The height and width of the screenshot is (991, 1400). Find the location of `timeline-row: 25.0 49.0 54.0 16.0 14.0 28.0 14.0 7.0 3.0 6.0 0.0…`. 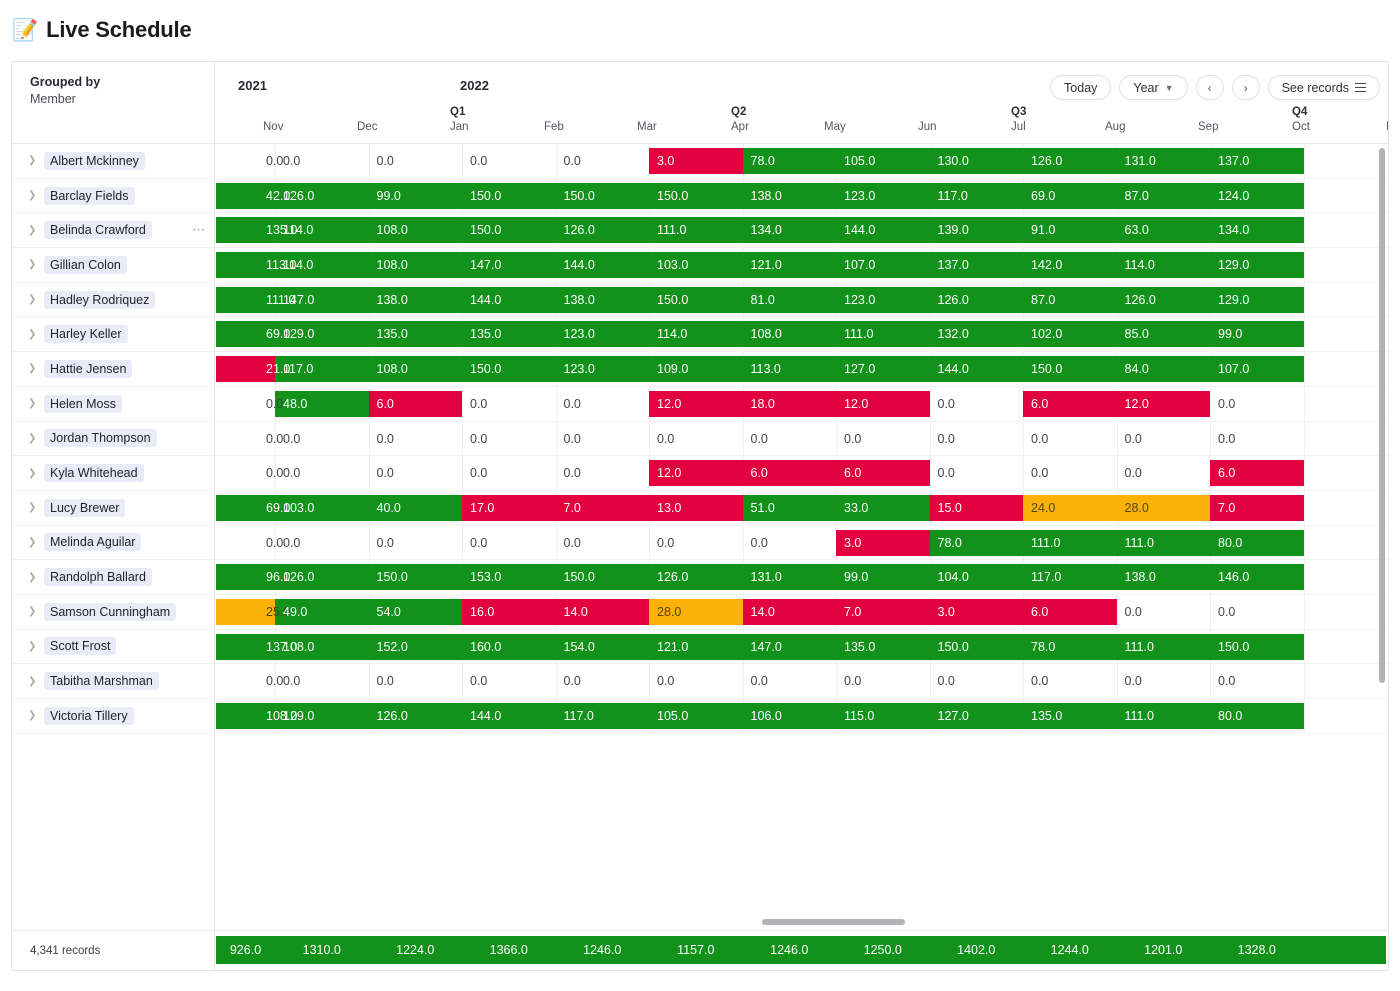

timeline-row: 25.0 49.0 54.0 16.0 14.0 28.0 14.0 7.0 3.0 6.0 0.0… is located at coordinates (802, 612).